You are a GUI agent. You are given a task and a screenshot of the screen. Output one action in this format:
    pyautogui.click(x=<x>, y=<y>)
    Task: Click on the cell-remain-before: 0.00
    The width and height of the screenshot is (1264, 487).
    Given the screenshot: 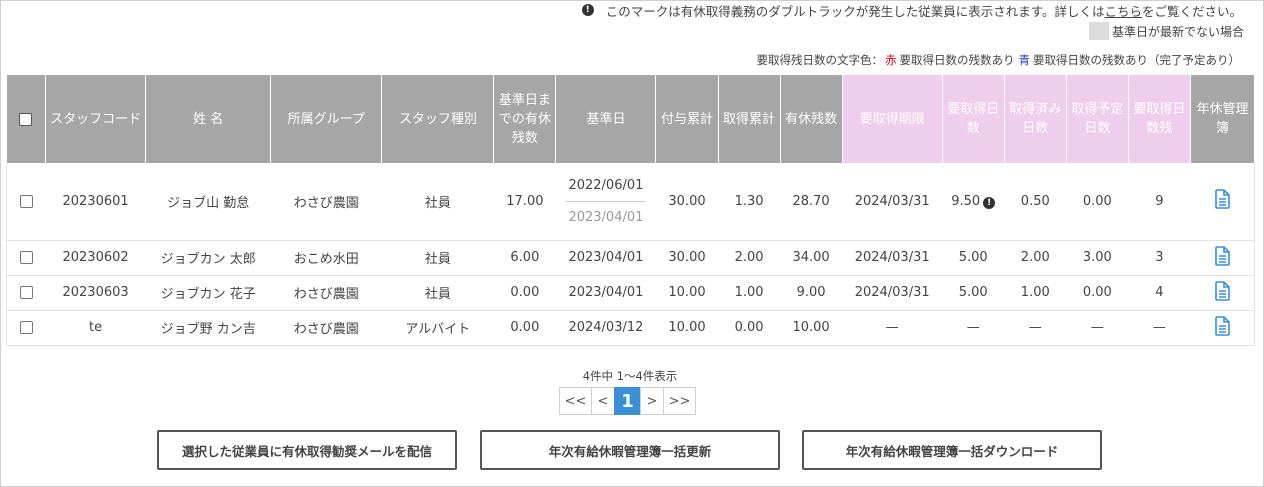 What is the action you would take?
    pyautogui.click(x=524, y=293)
    